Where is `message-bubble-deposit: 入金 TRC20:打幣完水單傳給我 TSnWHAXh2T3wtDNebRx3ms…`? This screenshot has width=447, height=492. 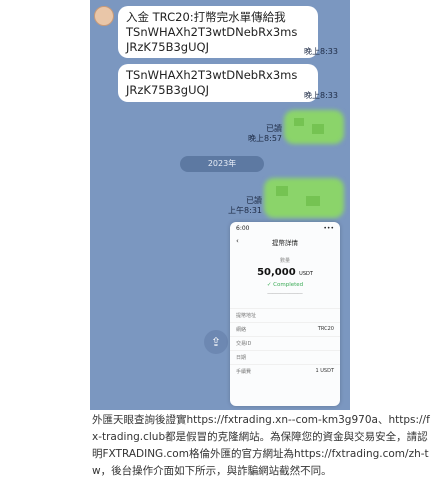 message-bubble-deposit: 入金 TRC20:打幣完水單傳給我 TSnWHAXh2T3wtDNebRx3ms… is located at coordinates (218, 32).